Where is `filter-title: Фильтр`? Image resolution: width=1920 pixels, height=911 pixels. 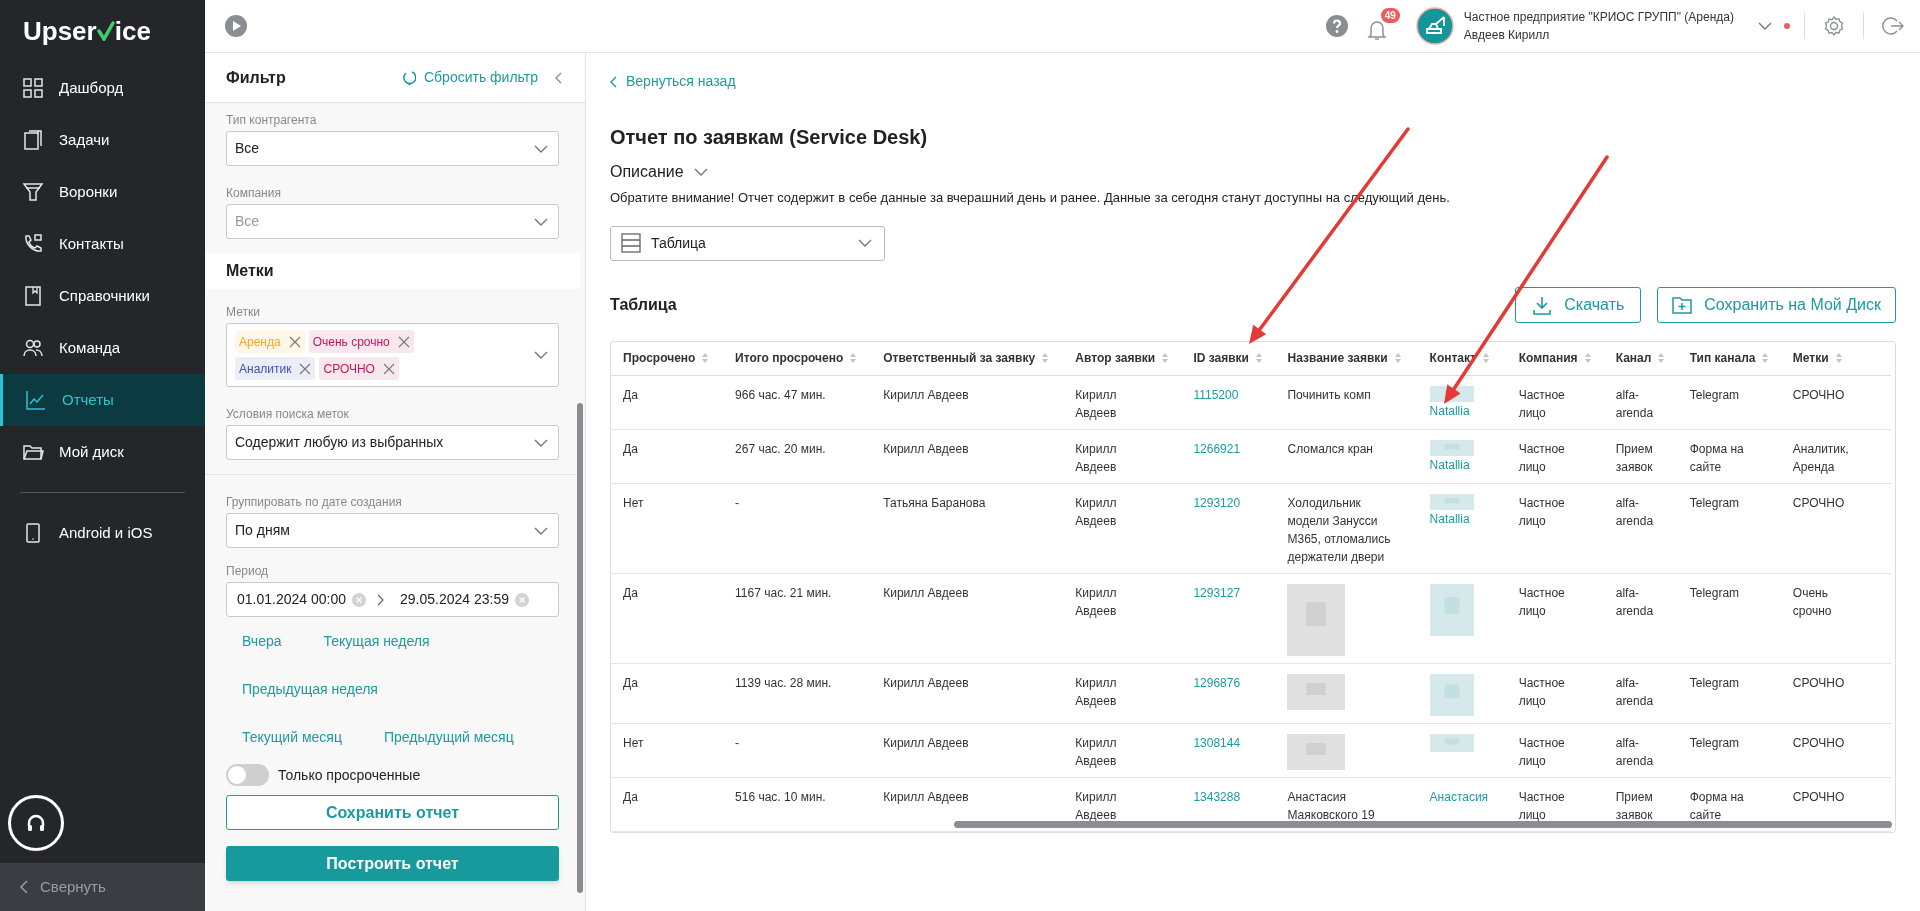
filter-title: Фильтр is located at coordinates (256, 77).